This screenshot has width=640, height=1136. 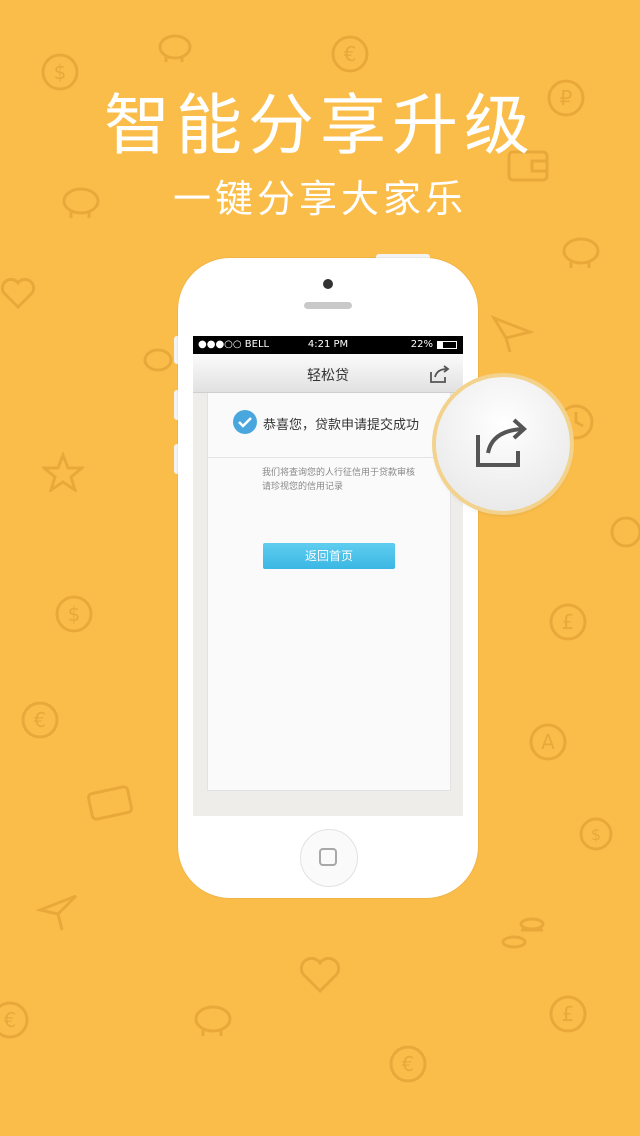 I want to click on svg-text: A, so click(x=548, y=742).